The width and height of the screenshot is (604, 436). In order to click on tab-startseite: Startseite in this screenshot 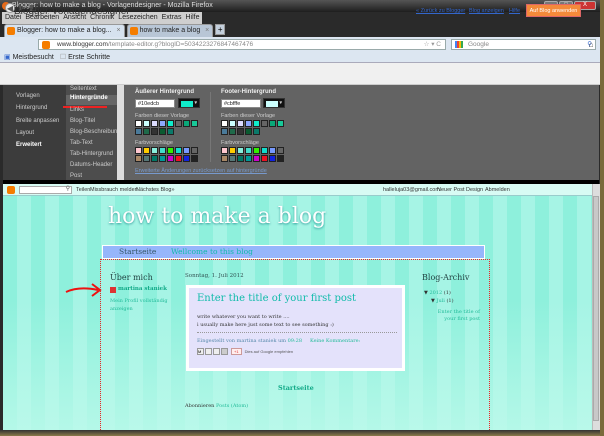, I will do `click(137, 251)`.